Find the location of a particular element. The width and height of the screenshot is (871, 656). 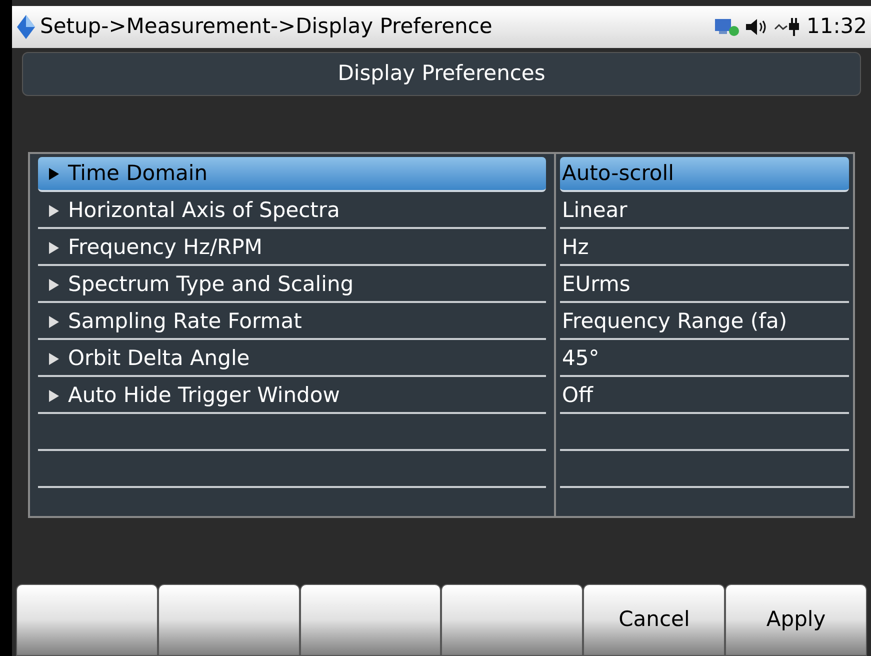

setting-row: Spectrum Type and Scaling is located at coordinates (292, 285).